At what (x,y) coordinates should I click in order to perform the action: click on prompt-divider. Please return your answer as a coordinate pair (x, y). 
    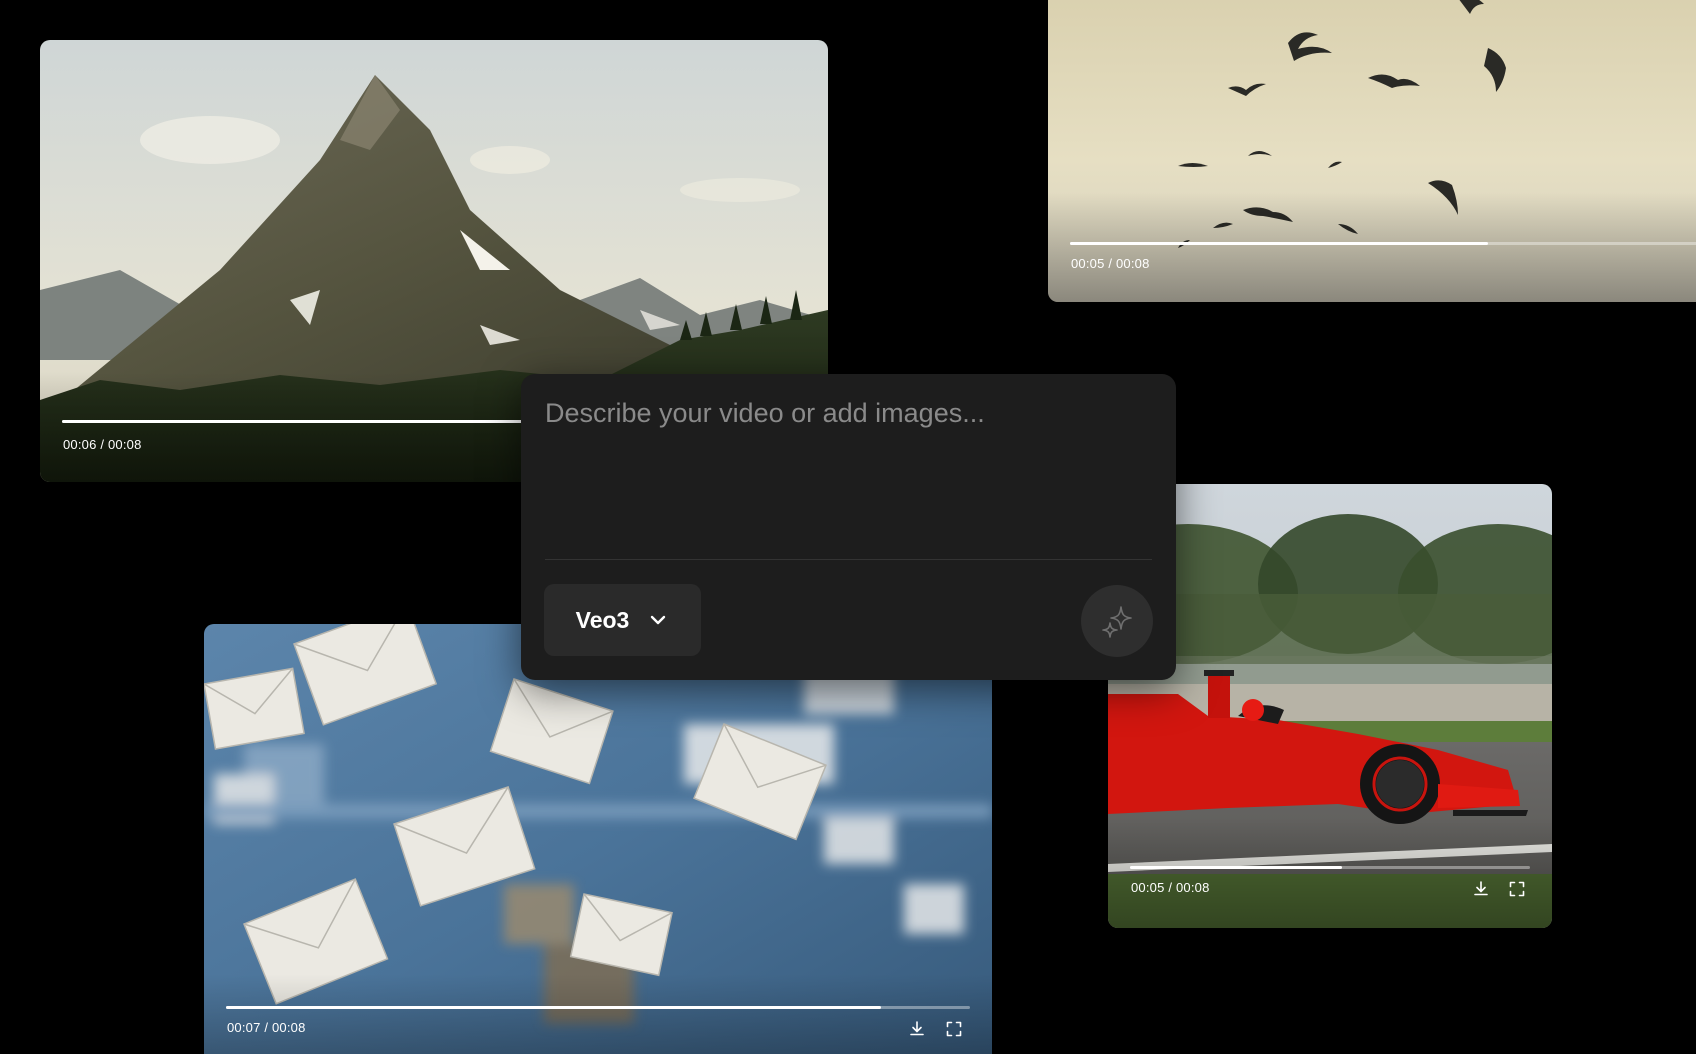
    Looking at the image, I should click on (848, 559).